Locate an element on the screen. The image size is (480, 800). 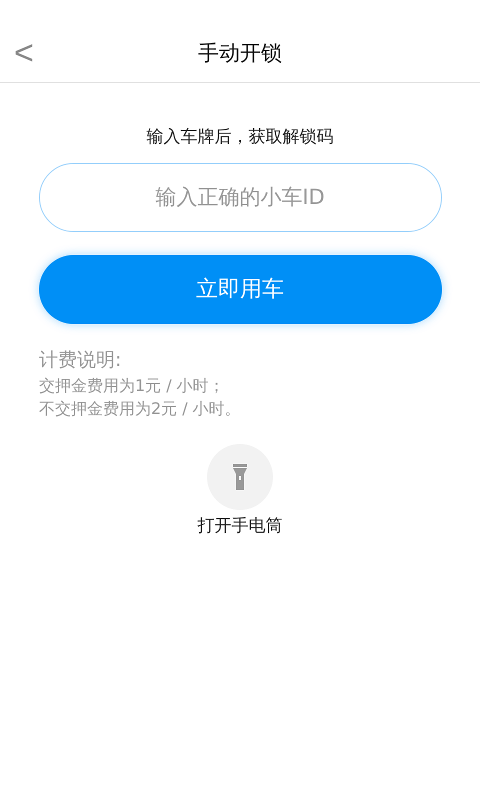
flashlight-label: 打开手电筒 is located at coordinates (240, 526).